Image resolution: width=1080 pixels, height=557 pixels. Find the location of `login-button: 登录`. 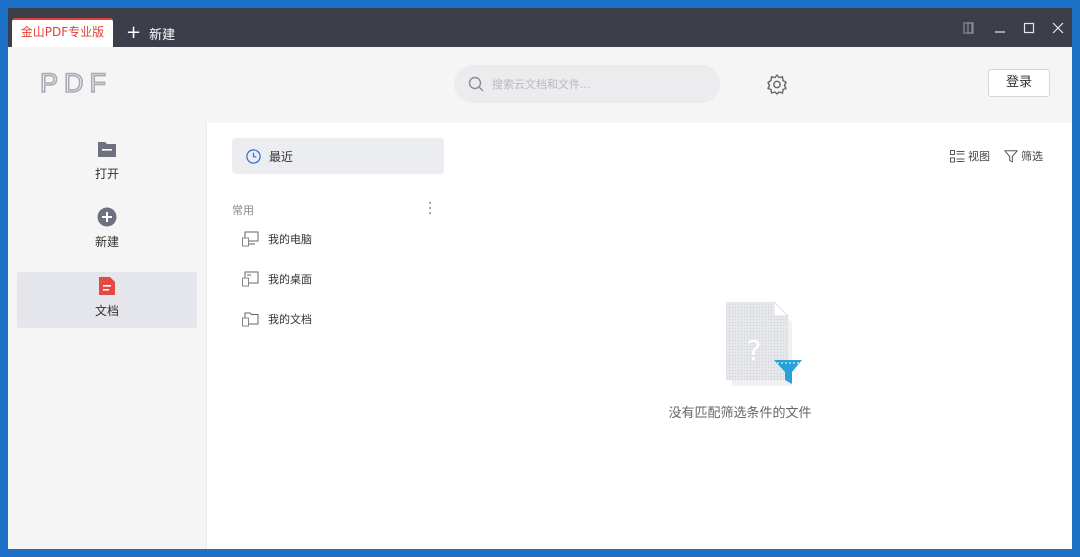

login-button: 登录 is located at coordinates (1019, 83).